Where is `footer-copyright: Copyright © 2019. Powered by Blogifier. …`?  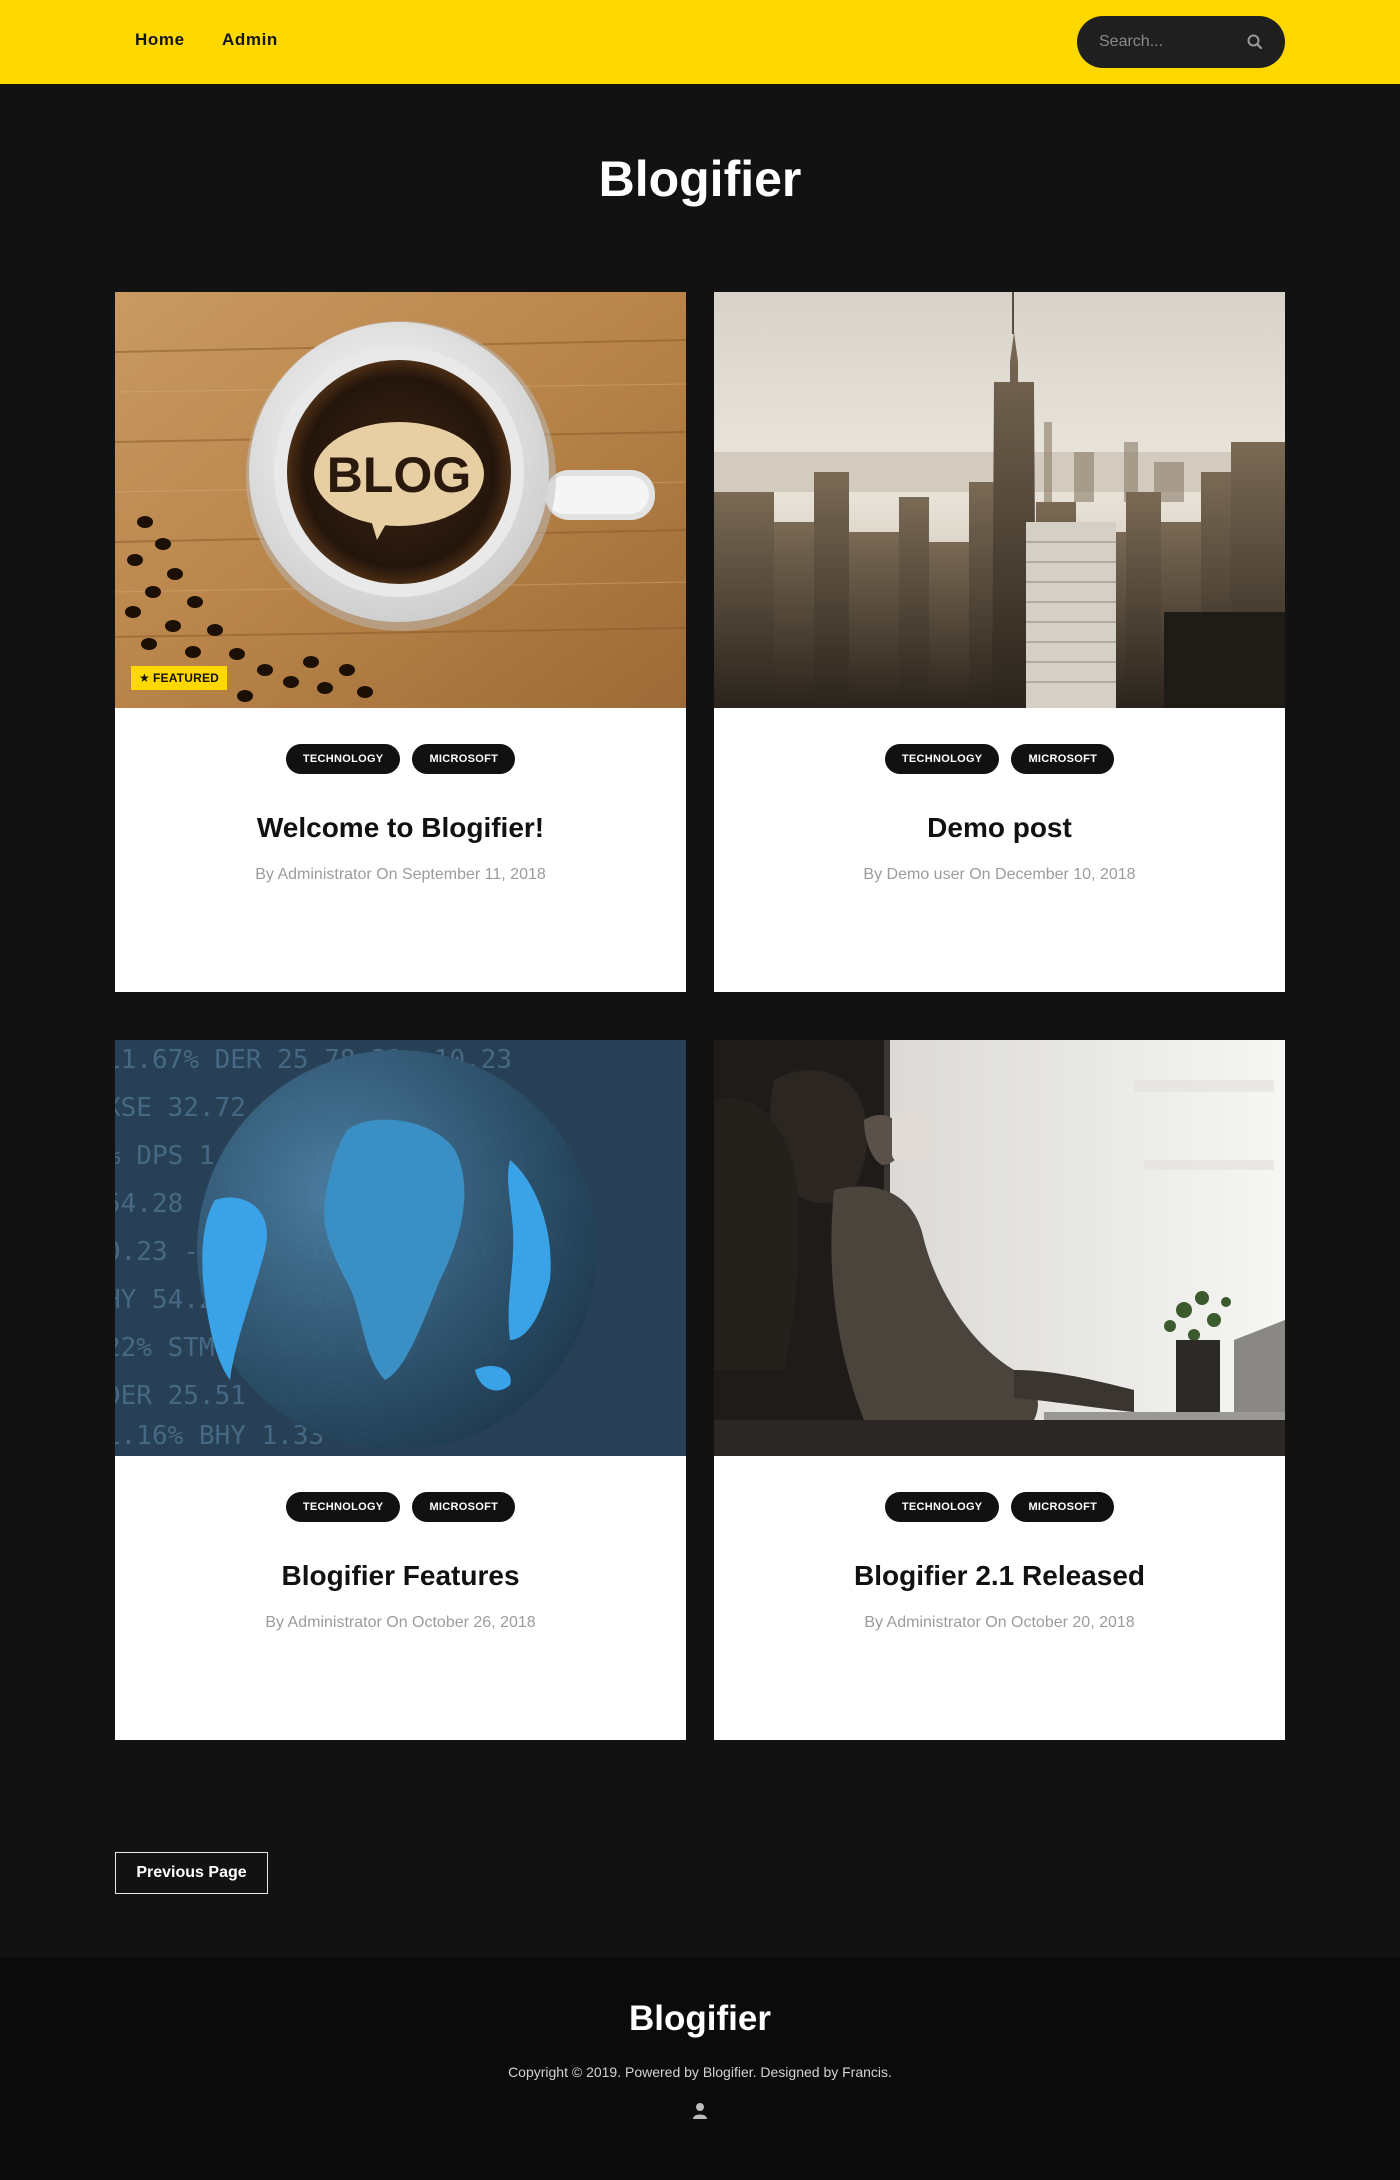
footer-copyright: Copyright © 2019. Powered by Blogifier. … is located at coordinates (700, 2072).